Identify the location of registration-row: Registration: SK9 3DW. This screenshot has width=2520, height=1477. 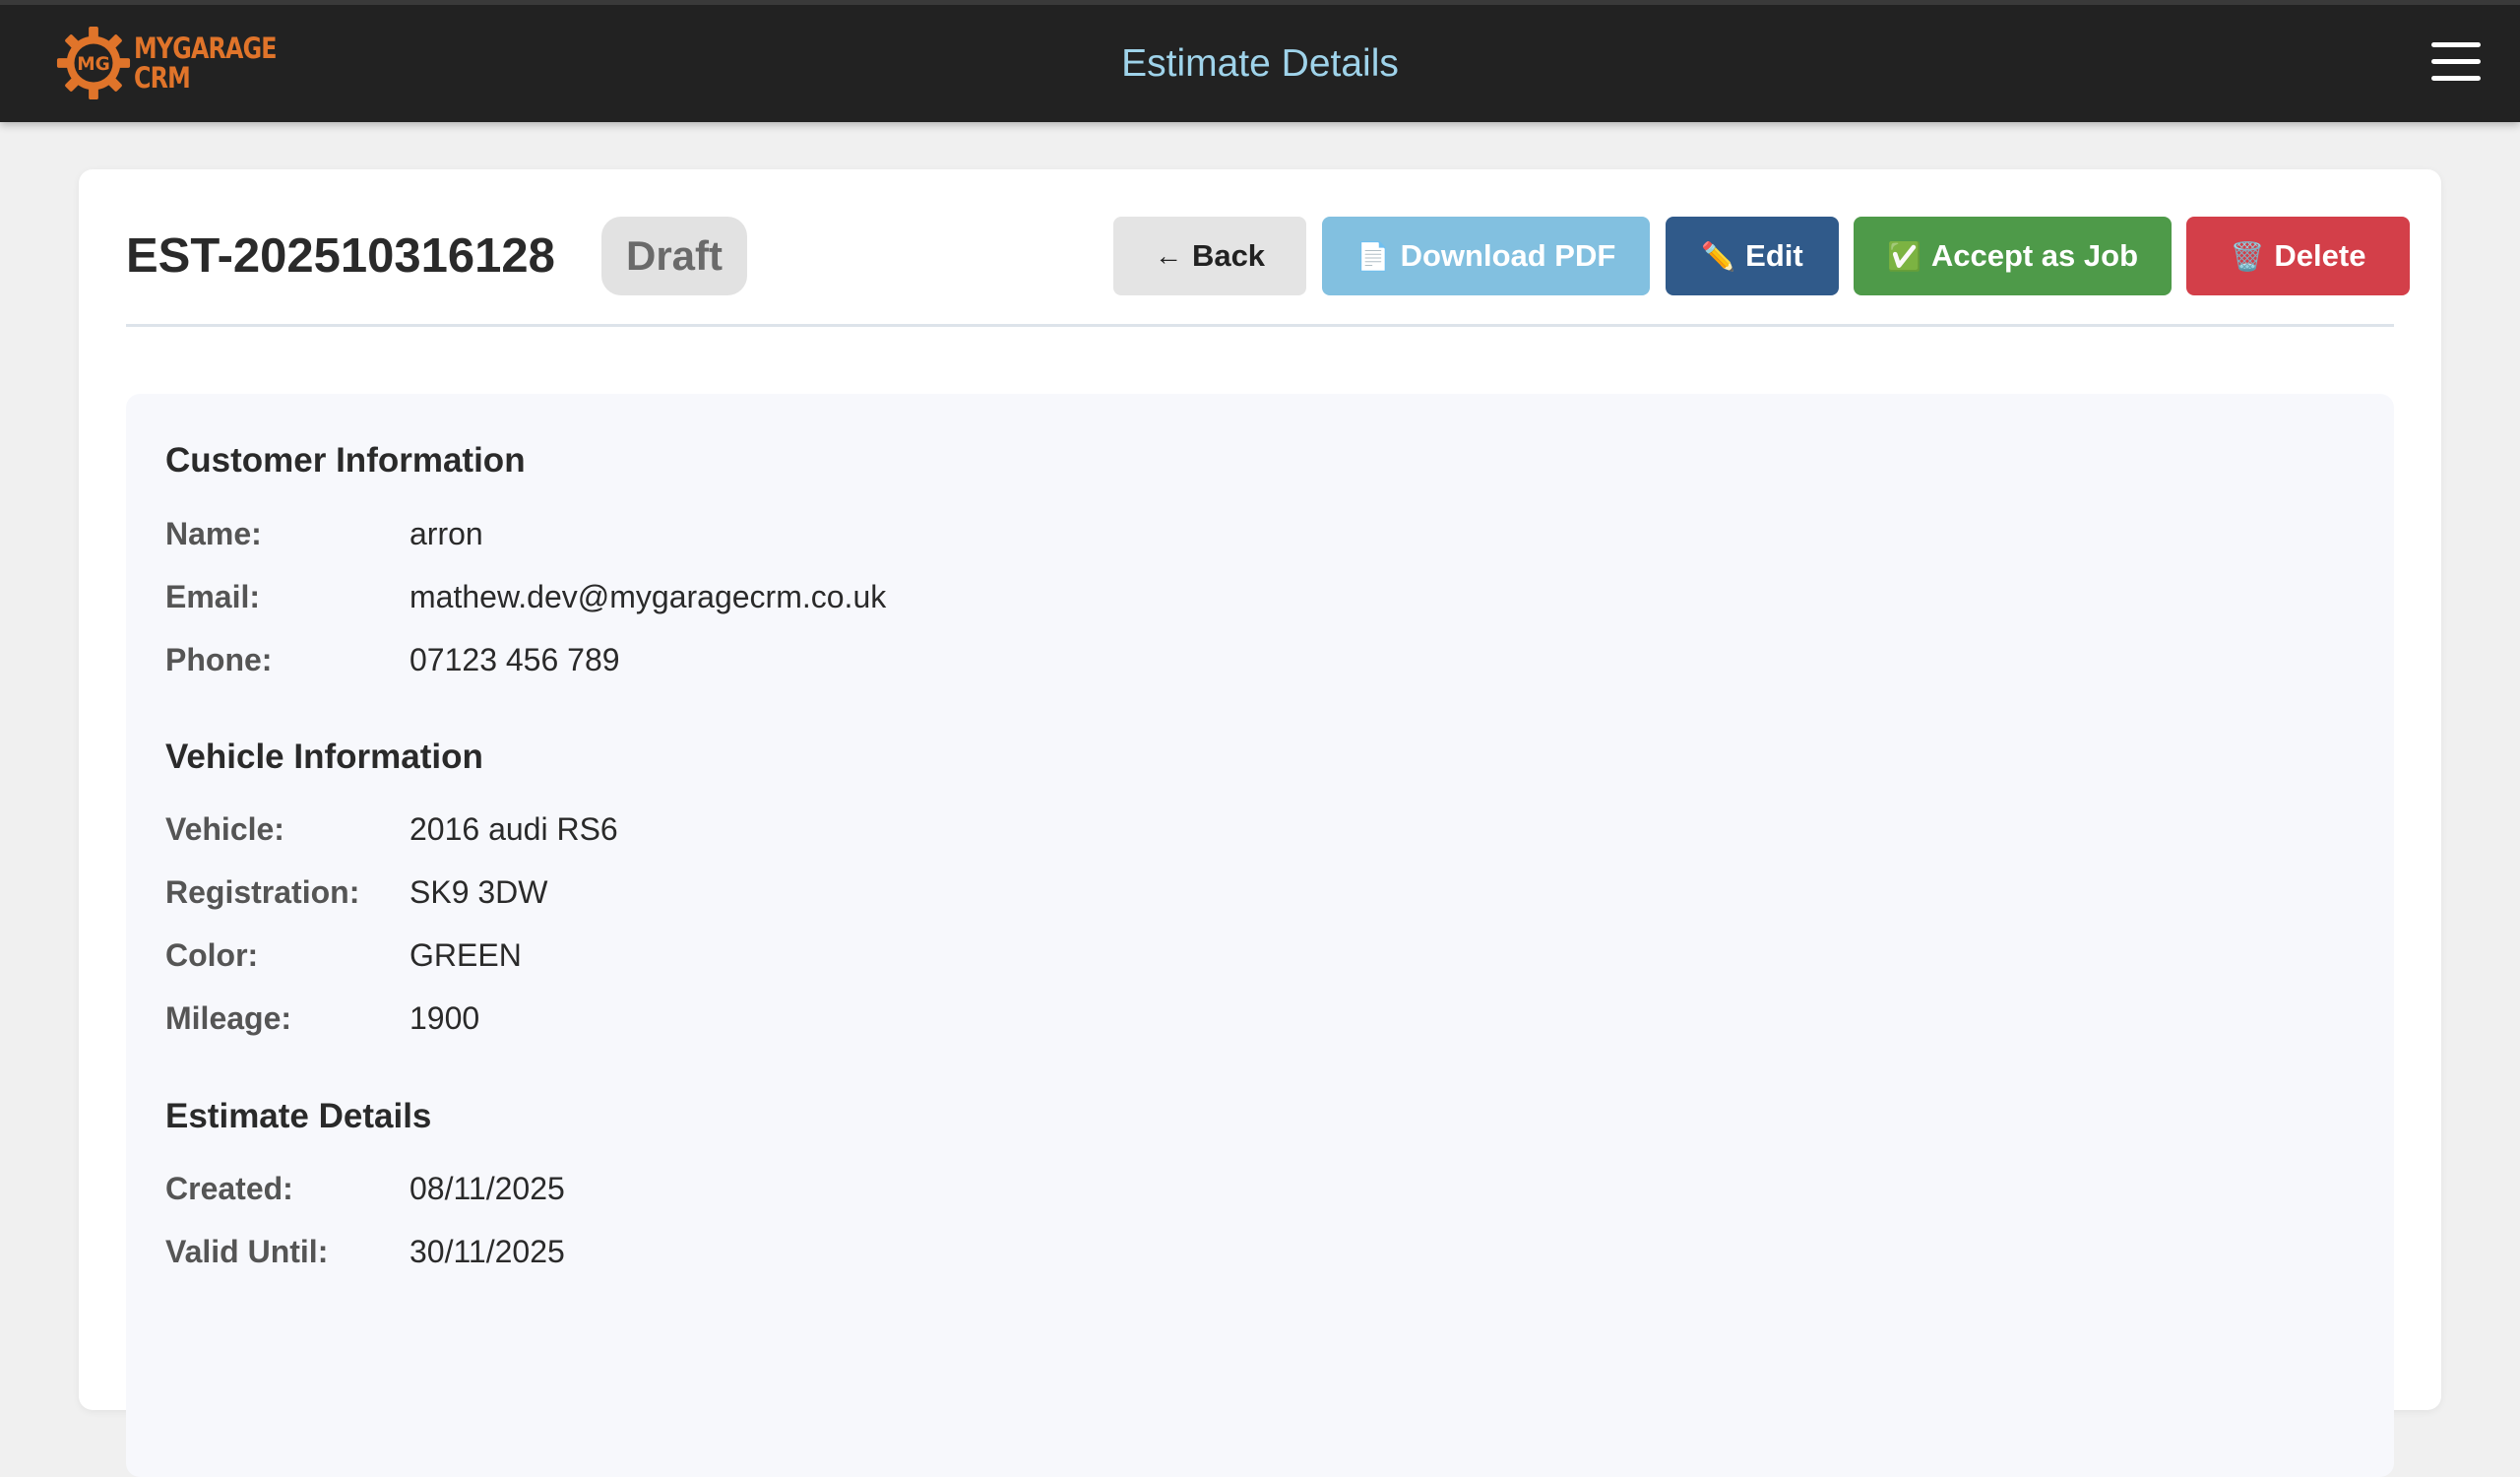
(356, 893).